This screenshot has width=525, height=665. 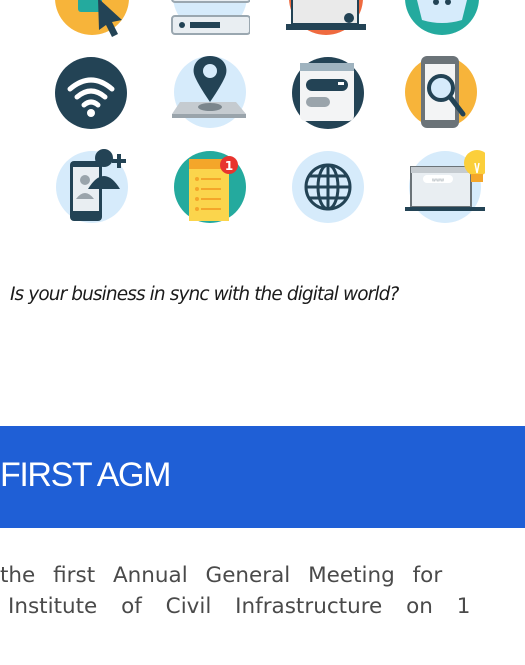 I want to click on mobile-search-icon, so click(x=441, y=92).